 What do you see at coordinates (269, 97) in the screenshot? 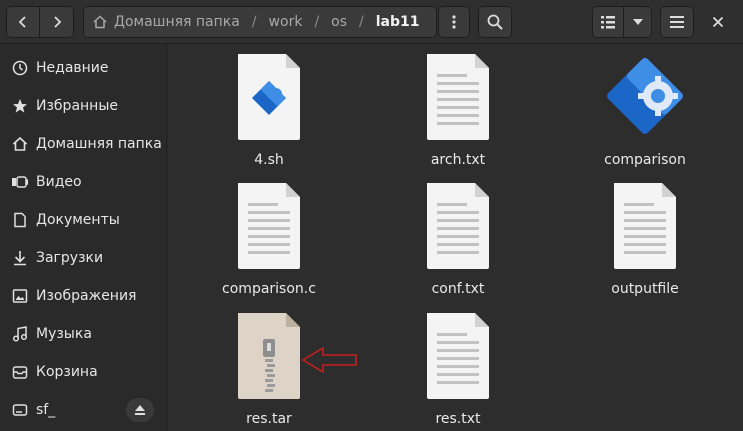
I see `script-file-icon` at bounding box center [269, 97].